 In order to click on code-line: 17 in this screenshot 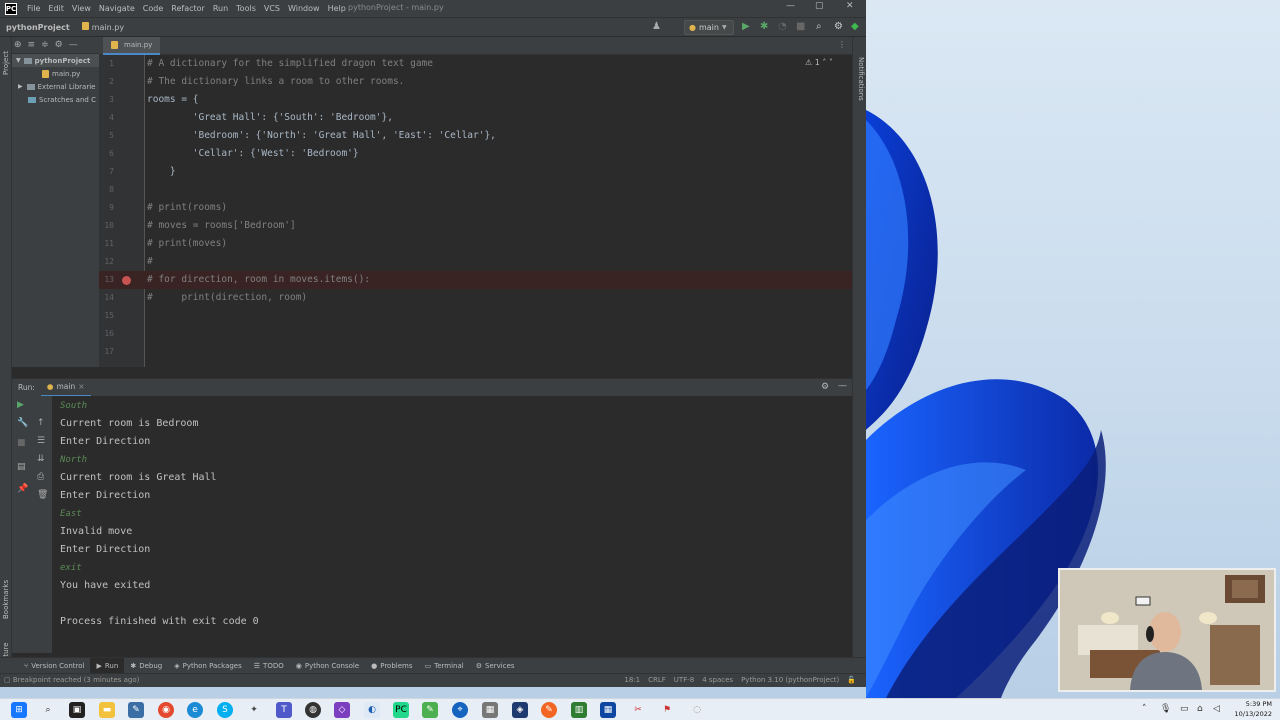, I will do `click(475, 352)`.